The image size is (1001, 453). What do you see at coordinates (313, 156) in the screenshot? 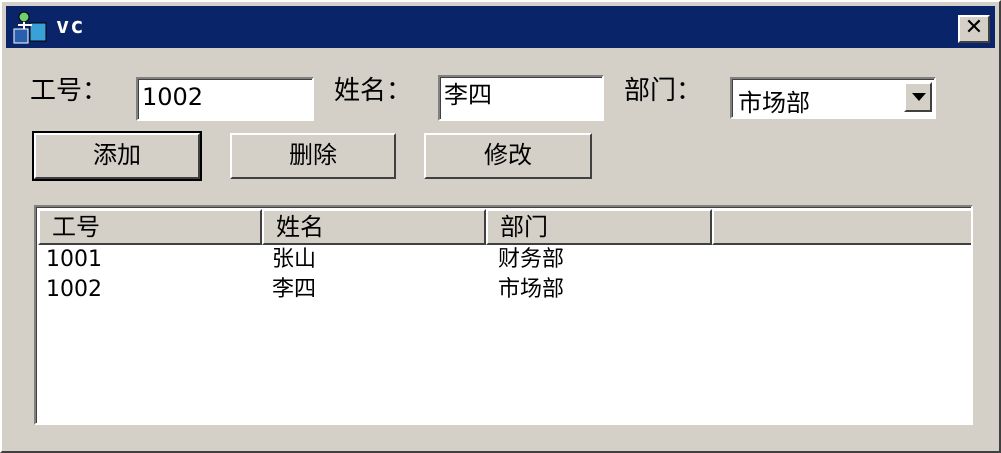
I see `delete-button: 删除` at bounding box center [313, 156].